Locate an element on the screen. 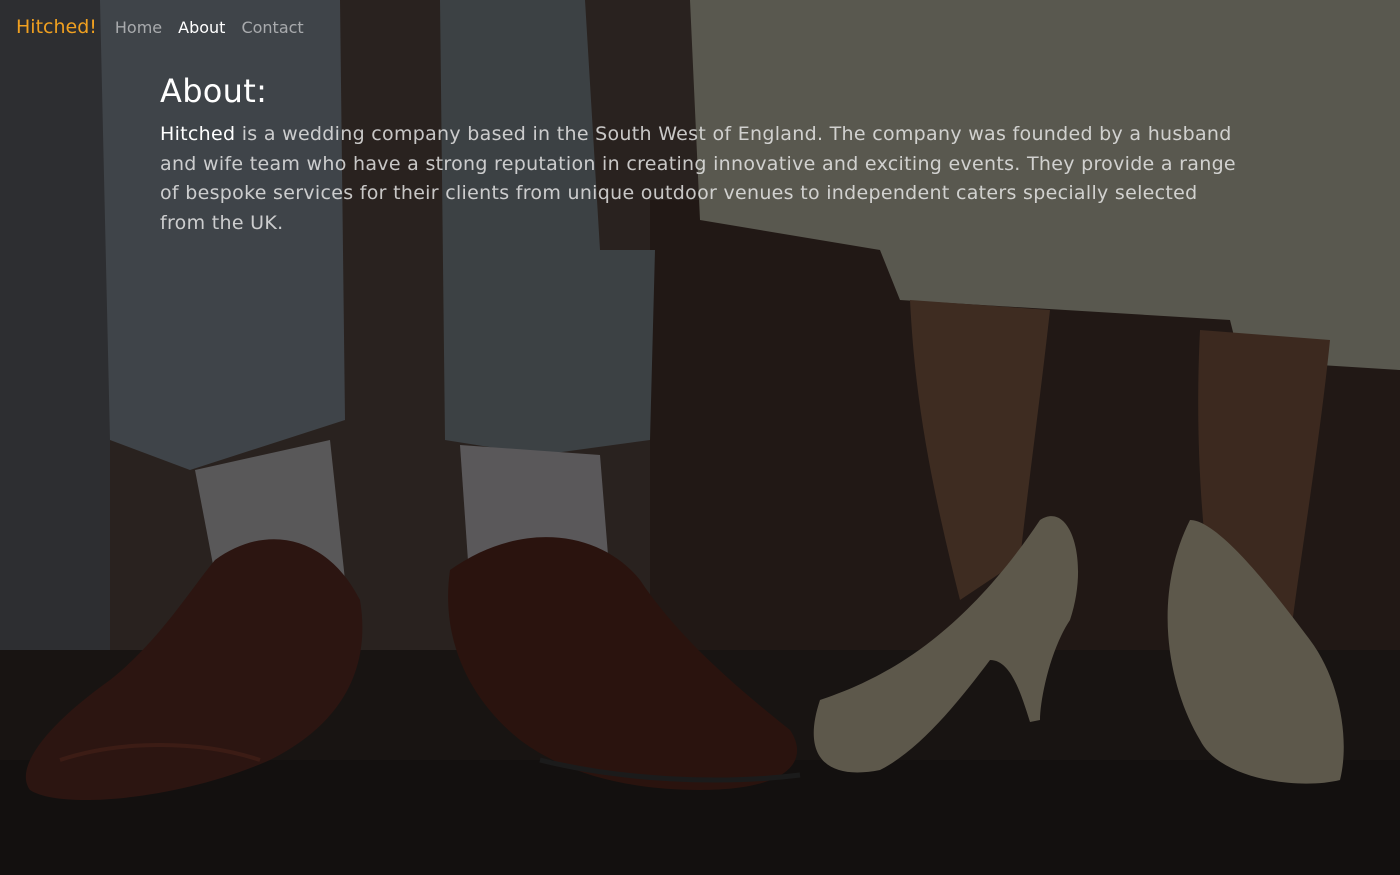 The image size is (1400, 875). about-heading: About: is located at coordinates (214, 91).